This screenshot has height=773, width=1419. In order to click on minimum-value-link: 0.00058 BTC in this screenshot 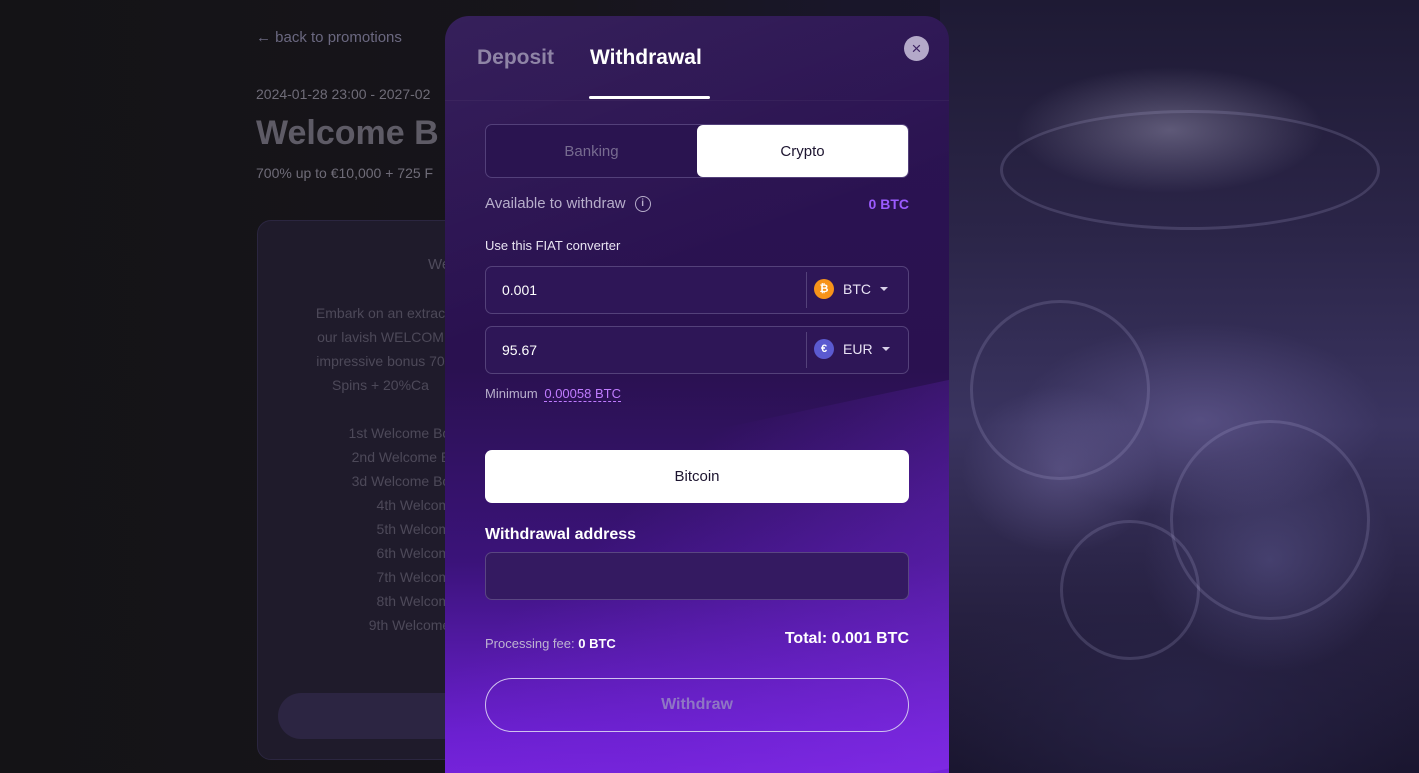, I will do `click(582, 394)`.